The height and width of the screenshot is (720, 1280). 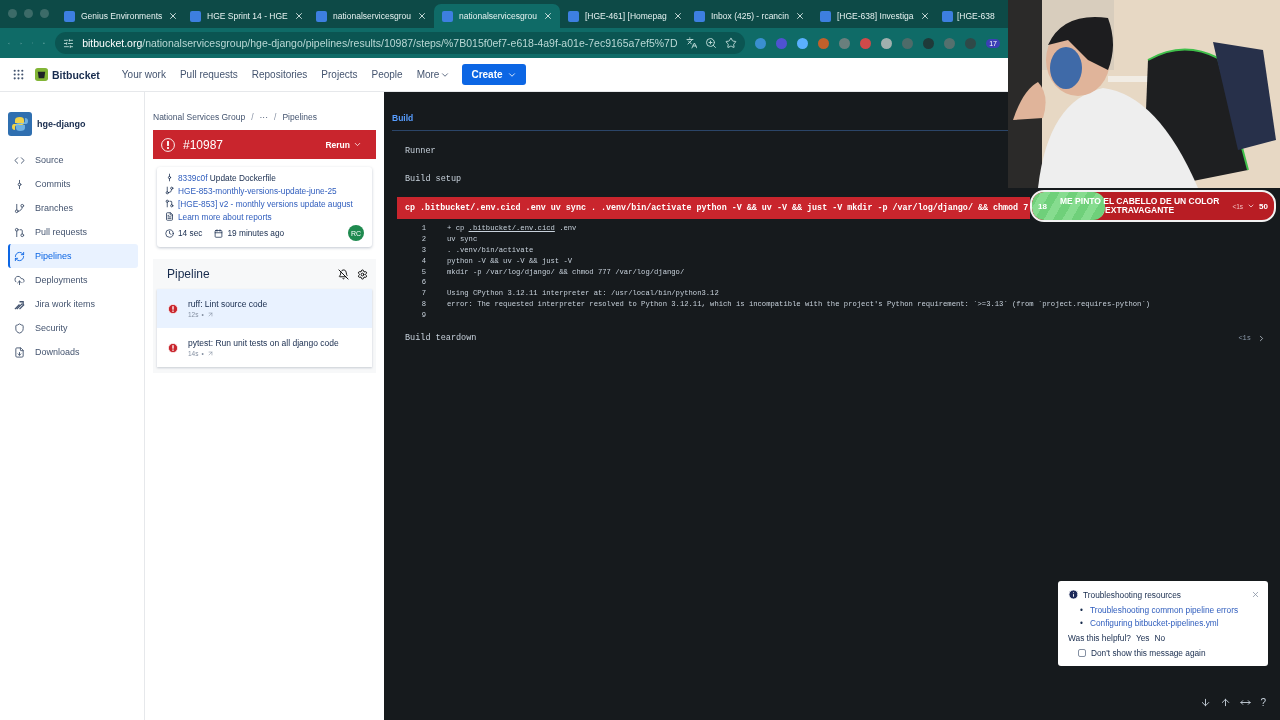 What do you see at coordinates (19, 160) in the screenshot?
I see `code-icon` at bounding box center [19, 160].